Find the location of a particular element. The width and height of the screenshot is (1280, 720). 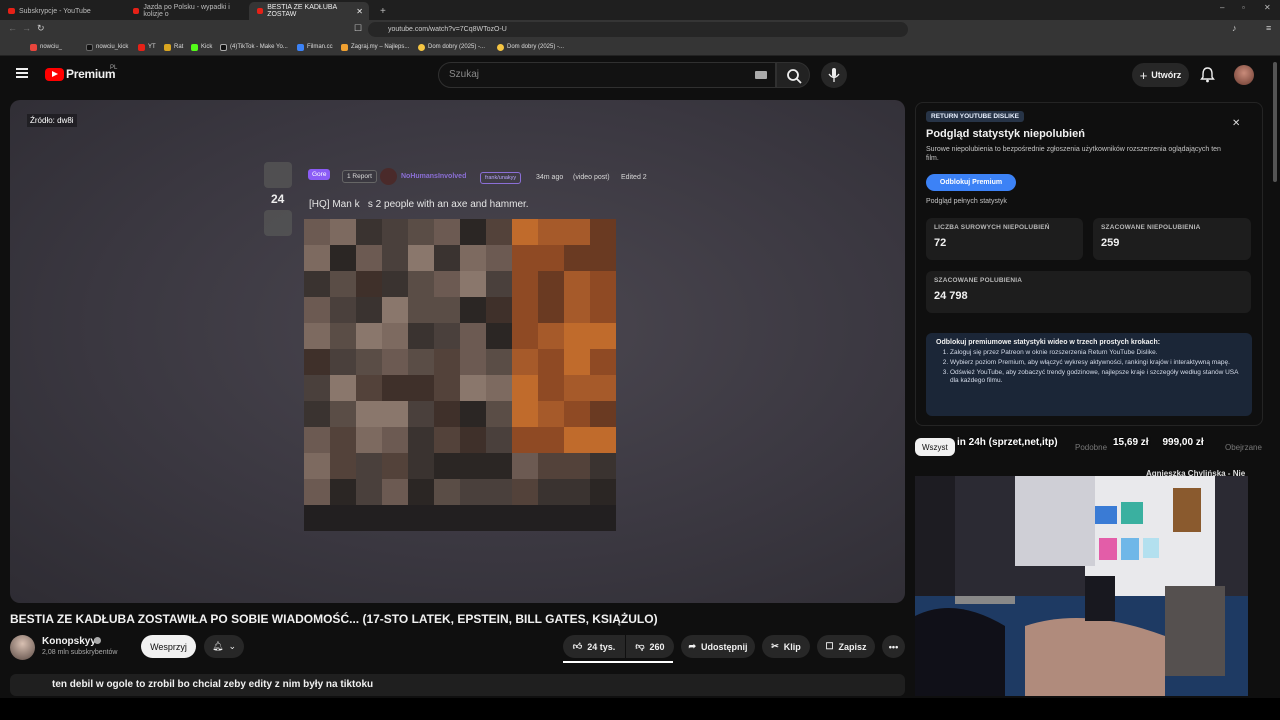

clip-button: ✂ Klip is located at coordinates (786, 646).